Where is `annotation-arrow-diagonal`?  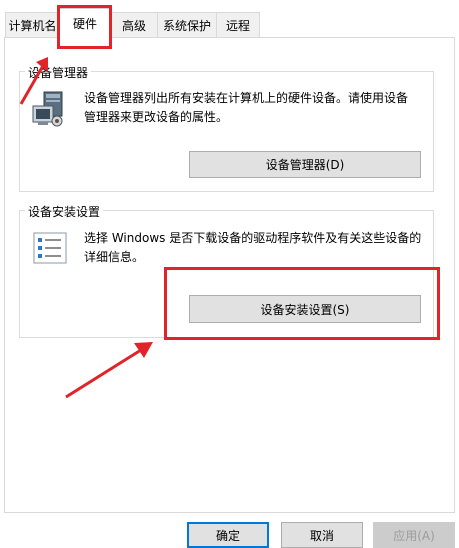 annotation-arrow-diagonal is located at coordinates (109, 370).